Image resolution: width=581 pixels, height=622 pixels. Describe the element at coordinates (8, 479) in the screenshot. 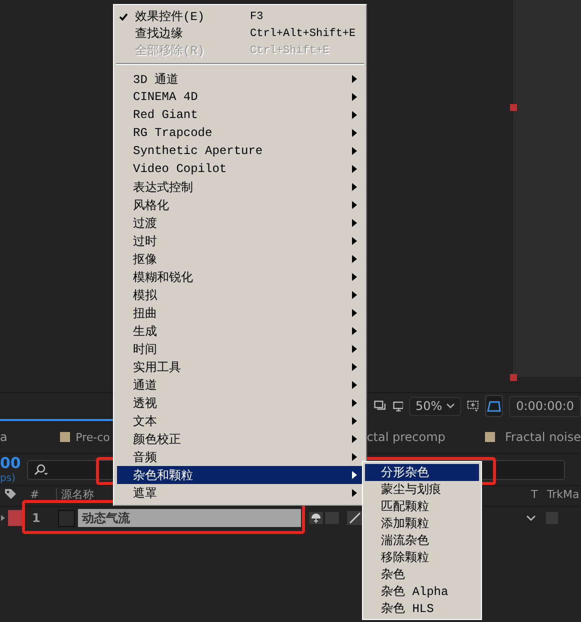

I see `frame-rate: ps)` at that location.